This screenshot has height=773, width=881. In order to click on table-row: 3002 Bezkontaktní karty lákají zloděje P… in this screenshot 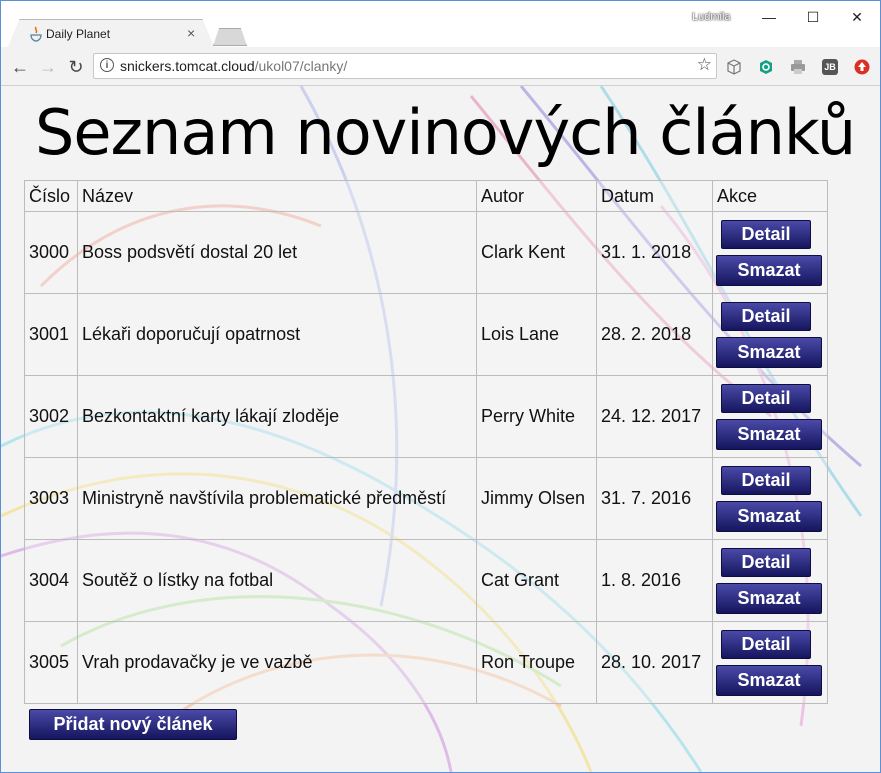, I will do `click(426, 416)`.